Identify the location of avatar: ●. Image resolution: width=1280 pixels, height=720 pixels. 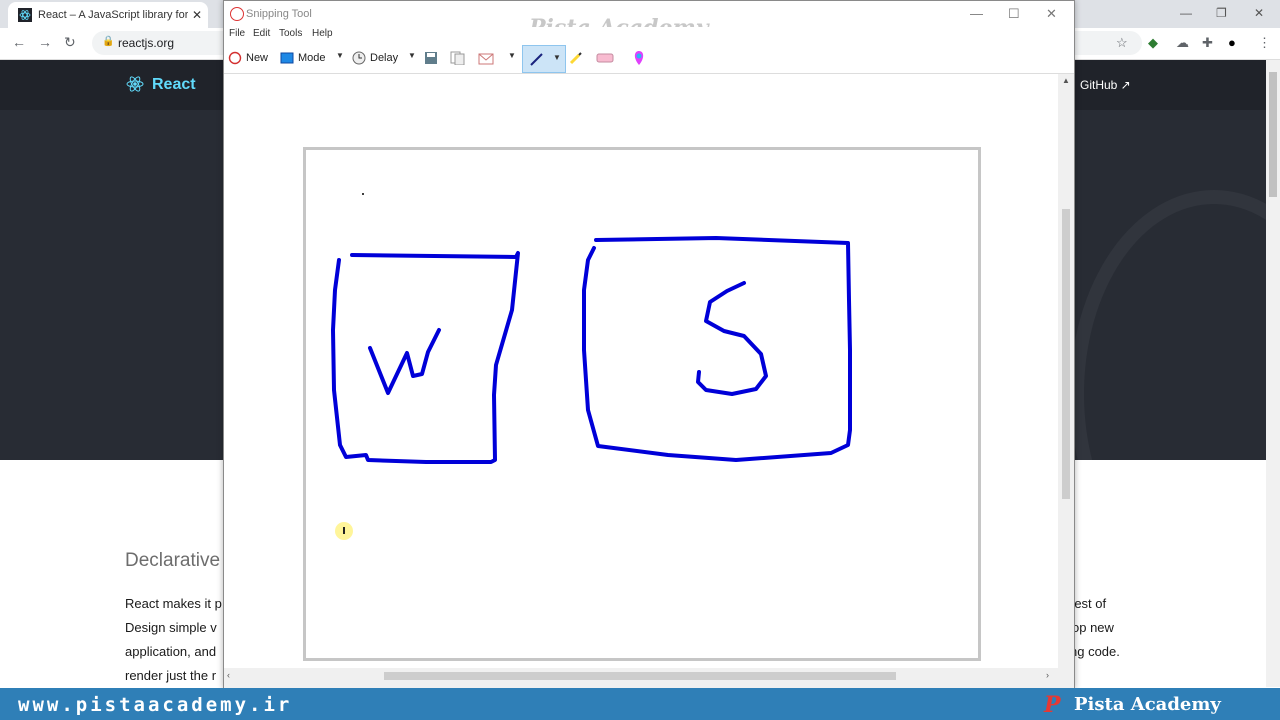
(1232, 42).